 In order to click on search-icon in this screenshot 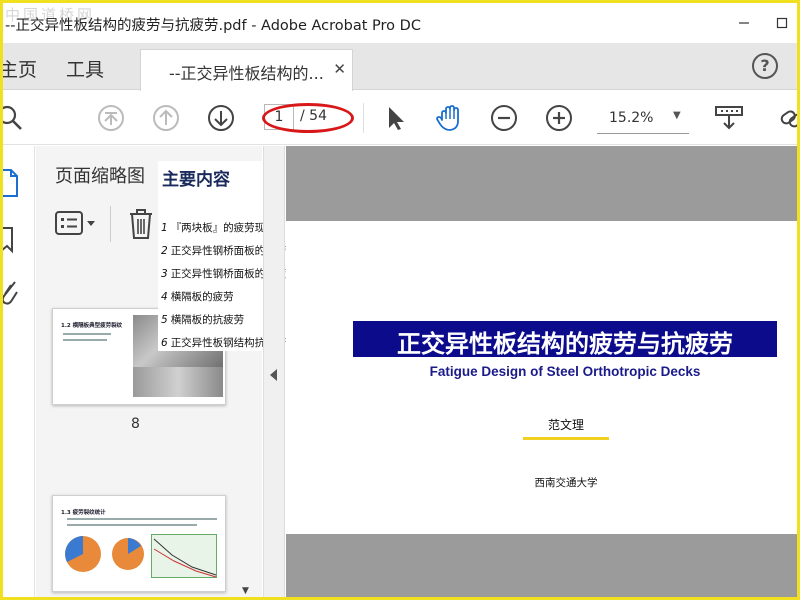, I will do `click(14, 118)`.